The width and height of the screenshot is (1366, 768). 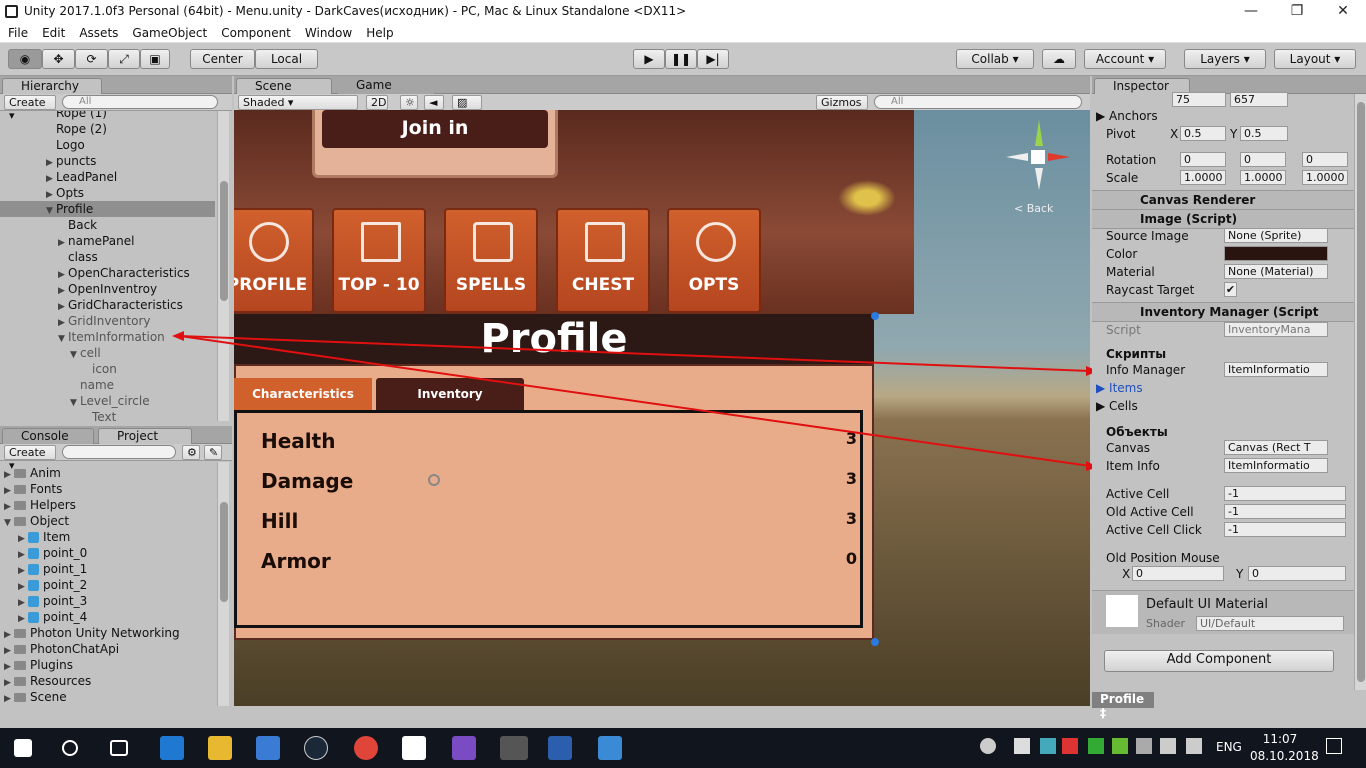 What do you see at coordinates (1123, 706) in the screenshot?
I see `preview-footer: Profile ‡` at bounding box center [1123, 706].